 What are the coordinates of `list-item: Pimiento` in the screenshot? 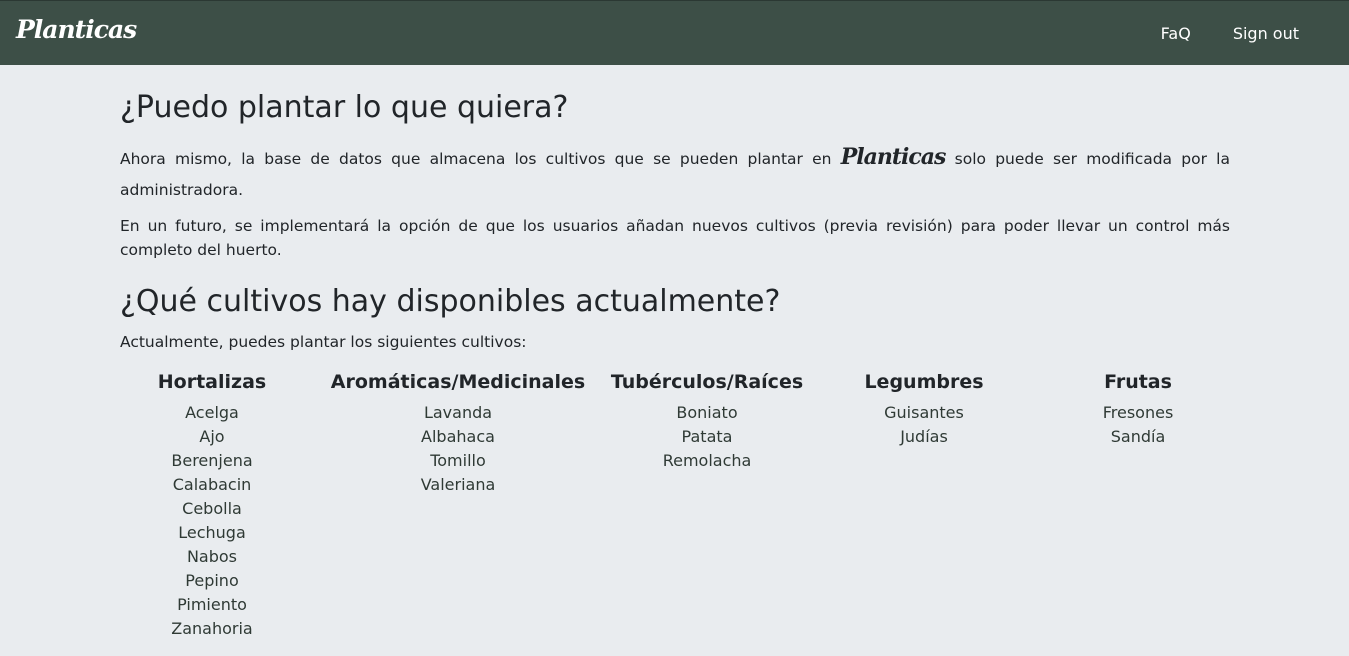 It's located at (212, 604).